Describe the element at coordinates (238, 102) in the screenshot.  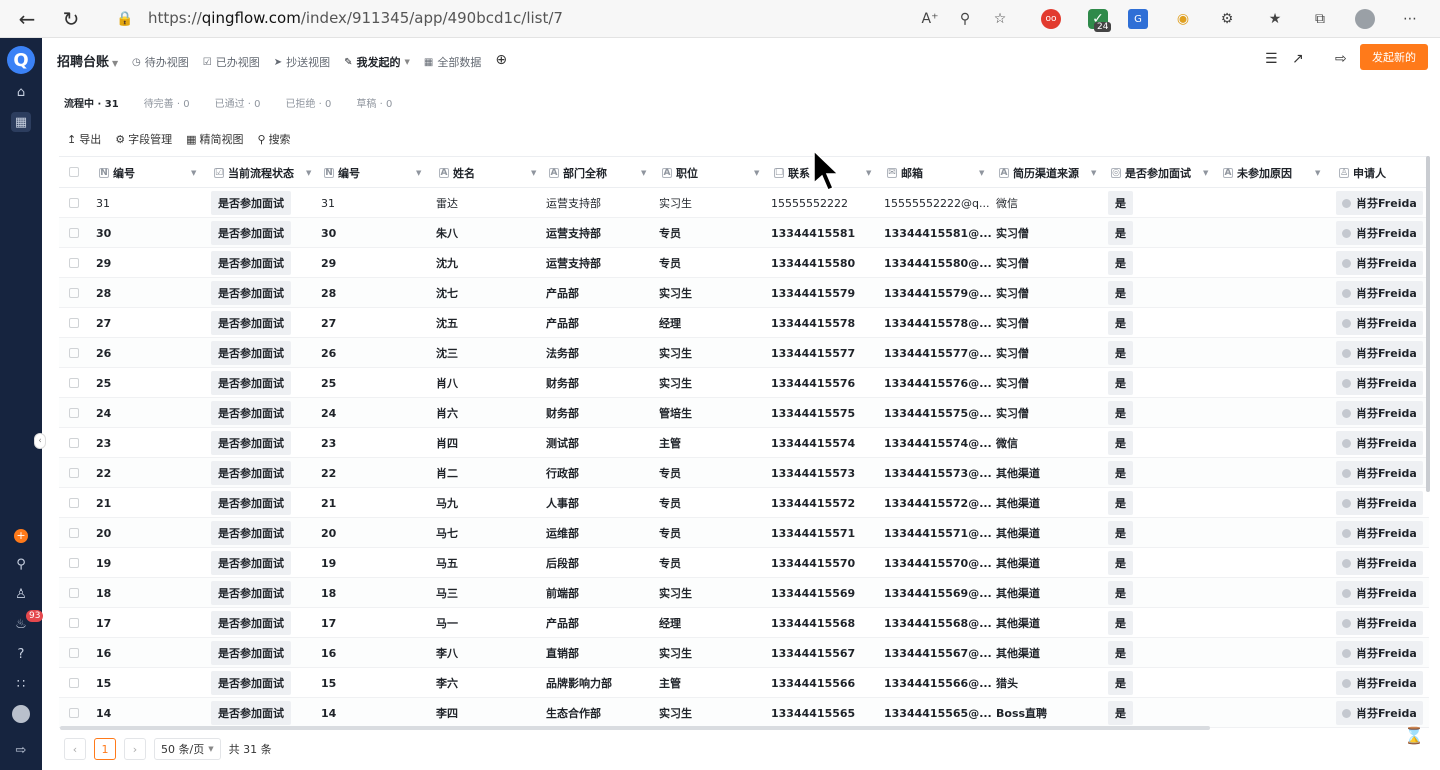
I see `tab-approved: 已通过 · 0` at that location.